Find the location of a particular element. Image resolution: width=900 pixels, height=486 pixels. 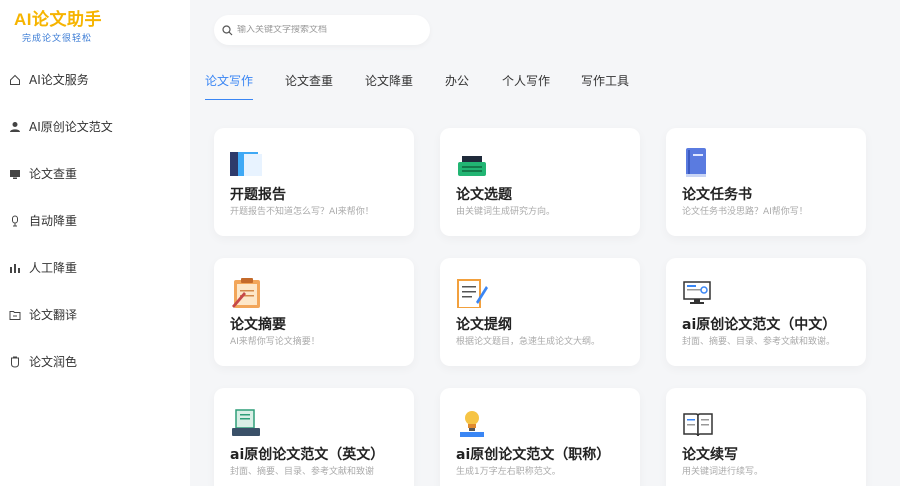

sidebar-menu: AI论文服务 AI原创论文范文 论文查重 自动降重 人工降重 论文翻译 论文润色 is located at coordinates (95, 220).